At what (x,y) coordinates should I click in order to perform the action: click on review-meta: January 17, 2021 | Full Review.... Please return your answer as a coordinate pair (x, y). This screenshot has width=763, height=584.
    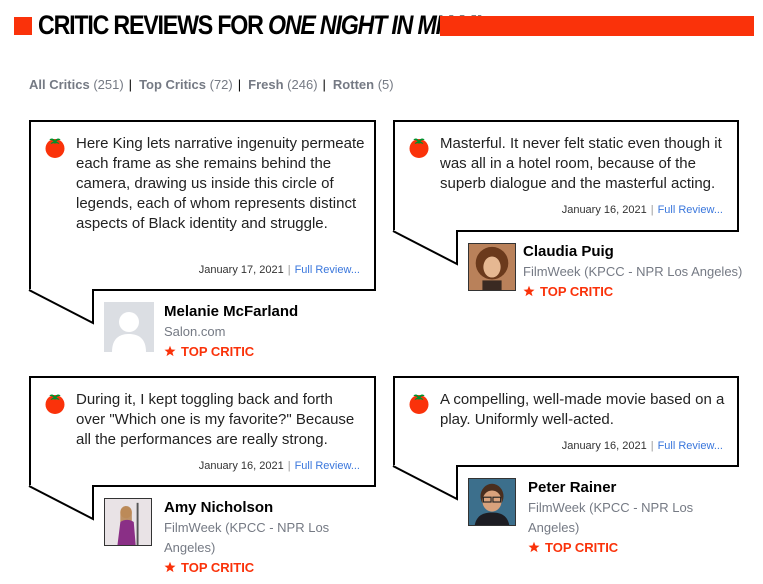
    Looking at the image, I should click on (279, 270).